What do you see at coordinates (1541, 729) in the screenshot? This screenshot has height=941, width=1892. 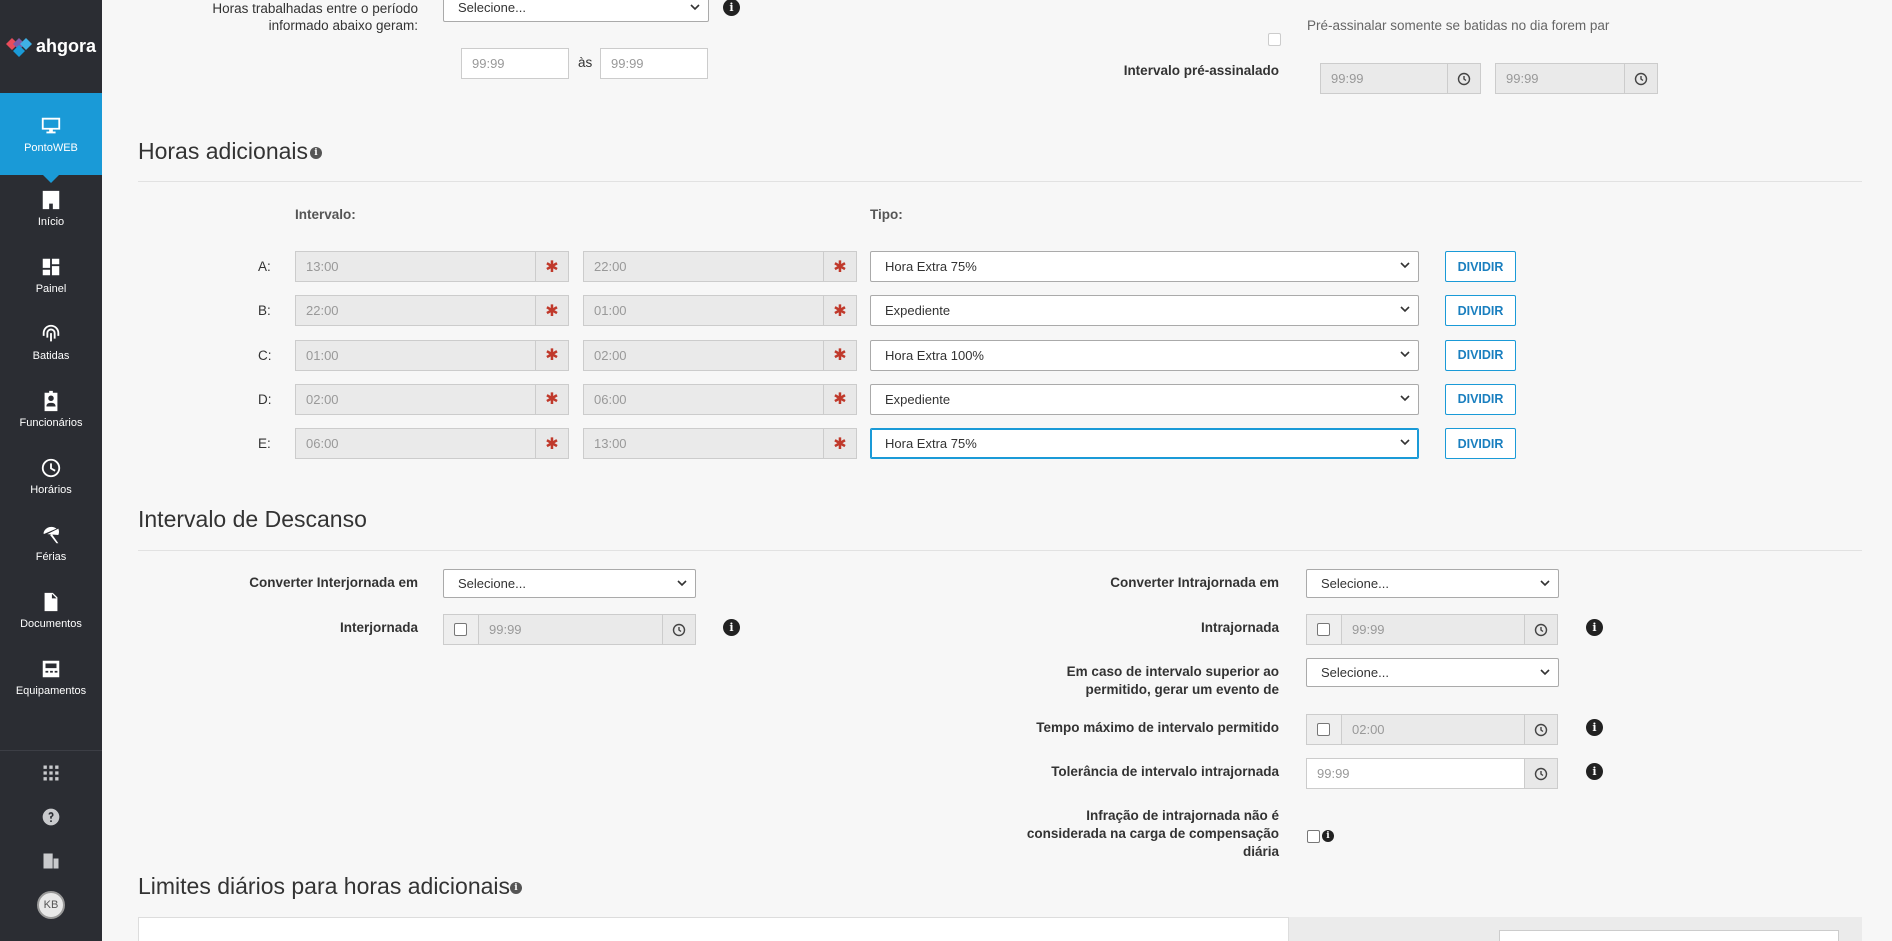 I see `tempo-max-clock` at bounding box center [1541, 729].